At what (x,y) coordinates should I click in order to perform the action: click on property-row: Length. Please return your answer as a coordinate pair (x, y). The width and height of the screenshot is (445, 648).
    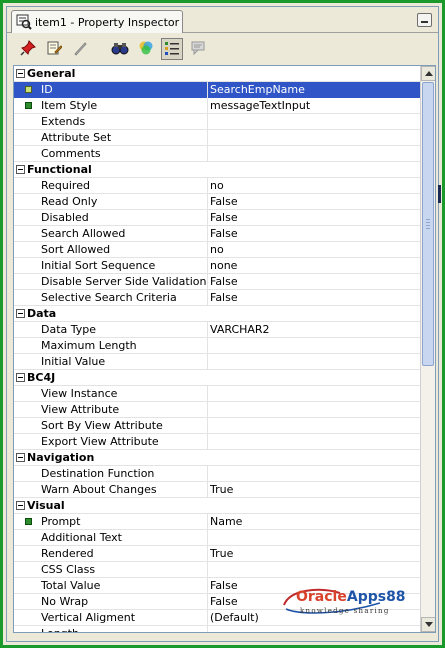
    Looking at the image, I should click on (217, 629).